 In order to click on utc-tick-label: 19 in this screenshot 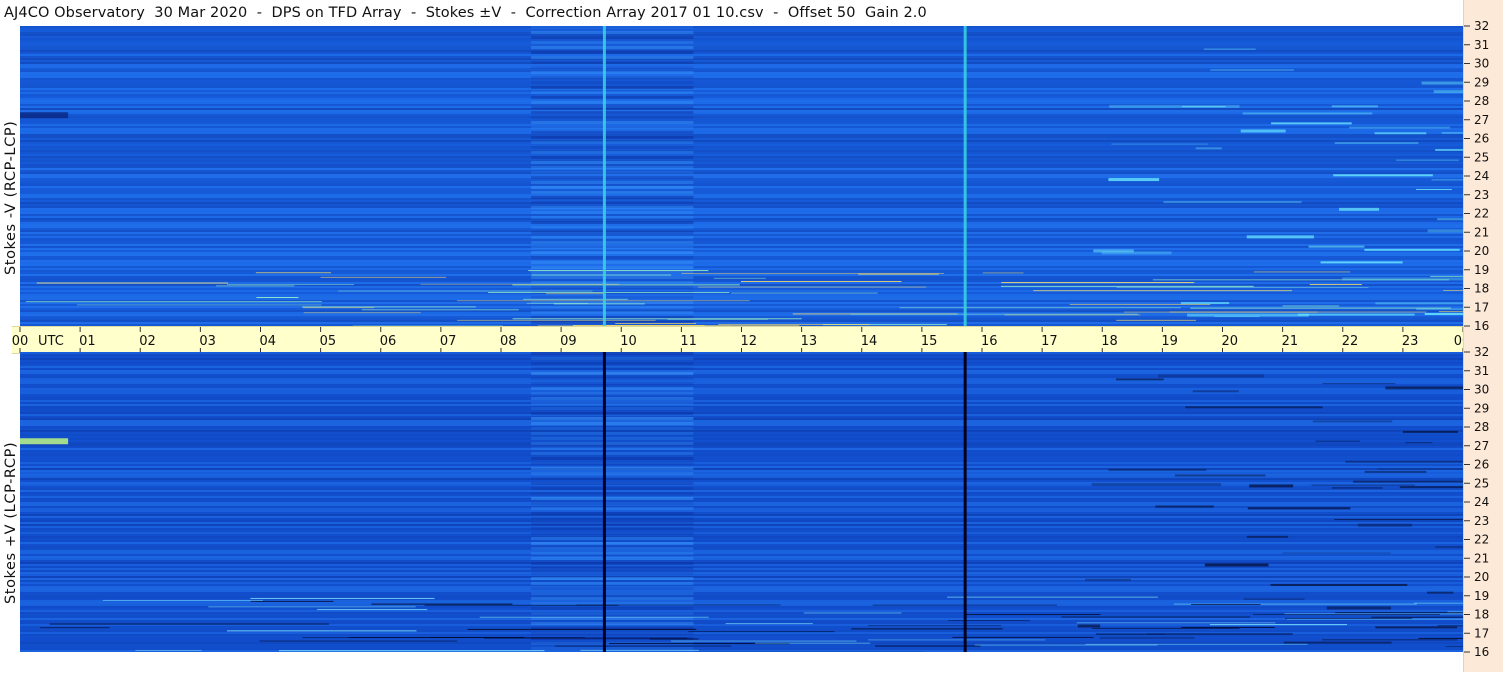, I will do `click(1169, 341)`.